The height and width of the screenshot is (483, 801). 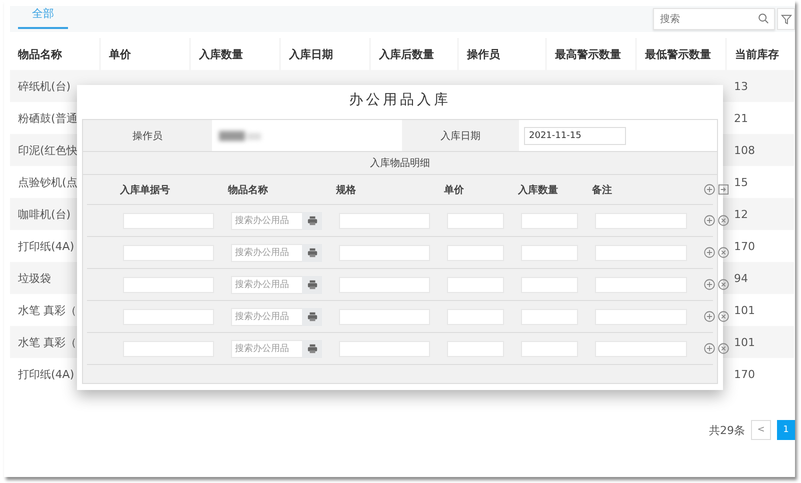 What do you see at coordinates (454, 190) in the screenshot?
I see `column-header: 单价` at bounding box center [454, 190].